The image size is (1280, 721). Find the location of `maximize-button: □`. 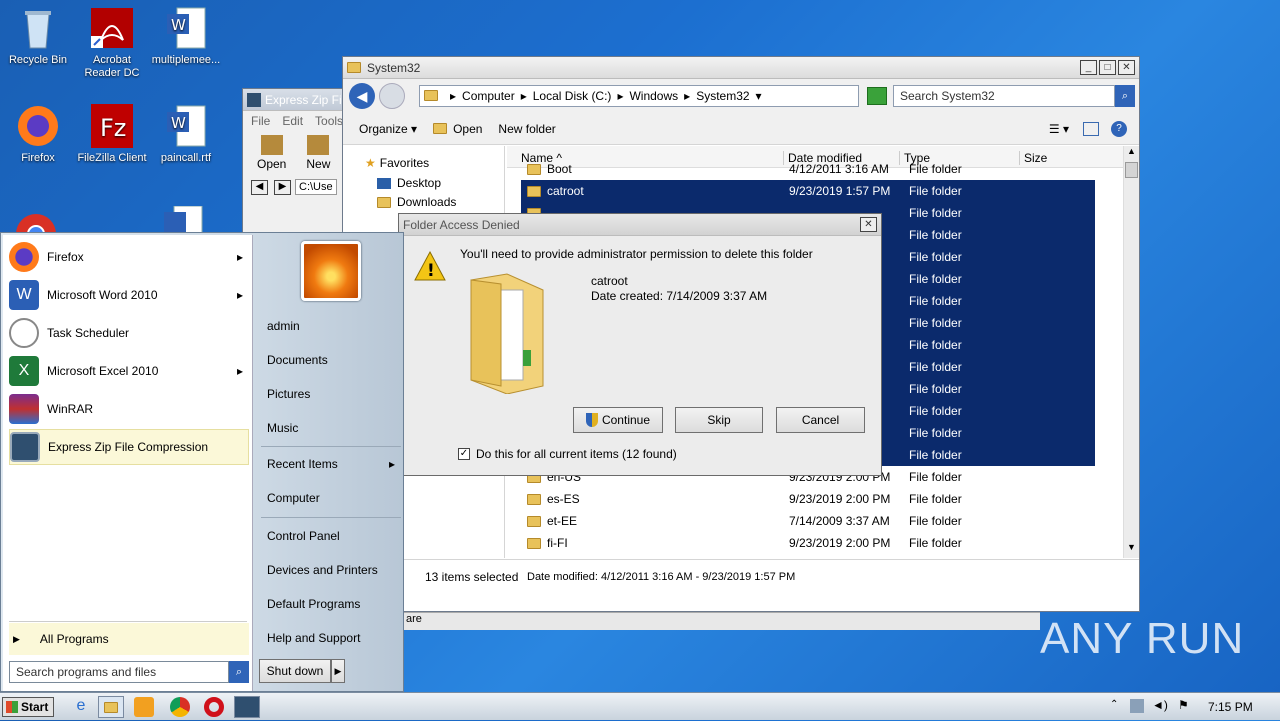

maximize-button: □ is located at coordinates (1107, 67).